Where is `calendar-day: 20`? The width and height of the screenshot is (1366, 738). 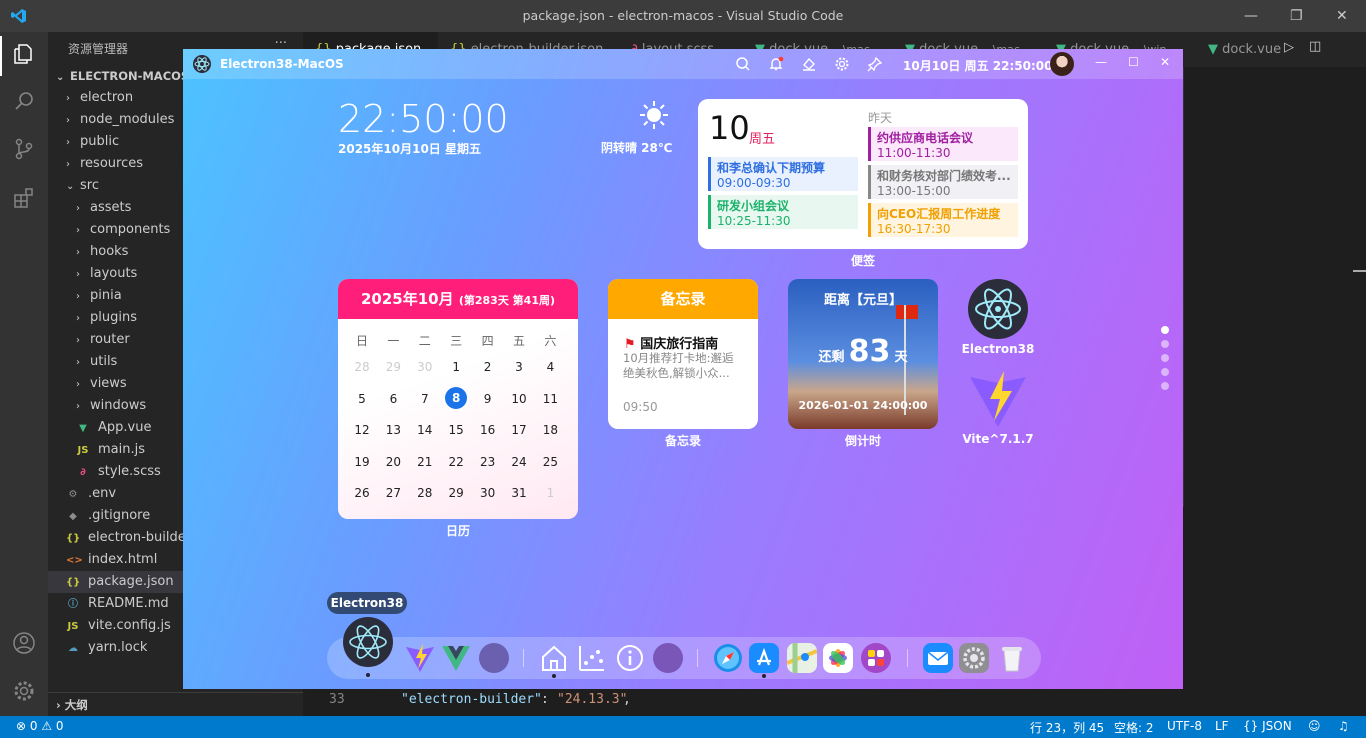 calendar-day: 20 is located at coordinates (393, 462).